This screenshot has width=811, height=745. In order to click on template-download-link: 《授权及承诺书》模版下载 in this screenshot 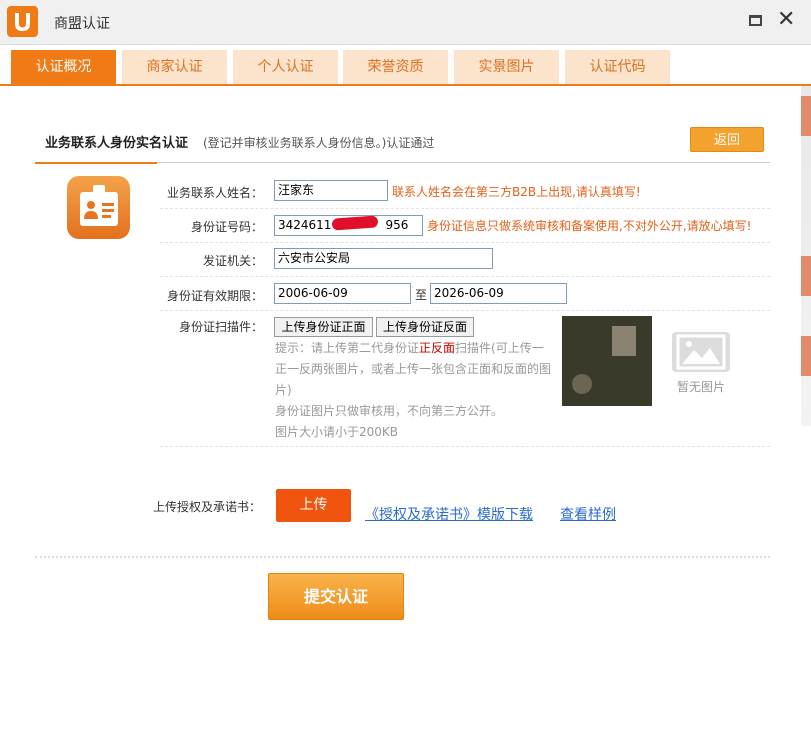, I will do `click(449, 514)`.